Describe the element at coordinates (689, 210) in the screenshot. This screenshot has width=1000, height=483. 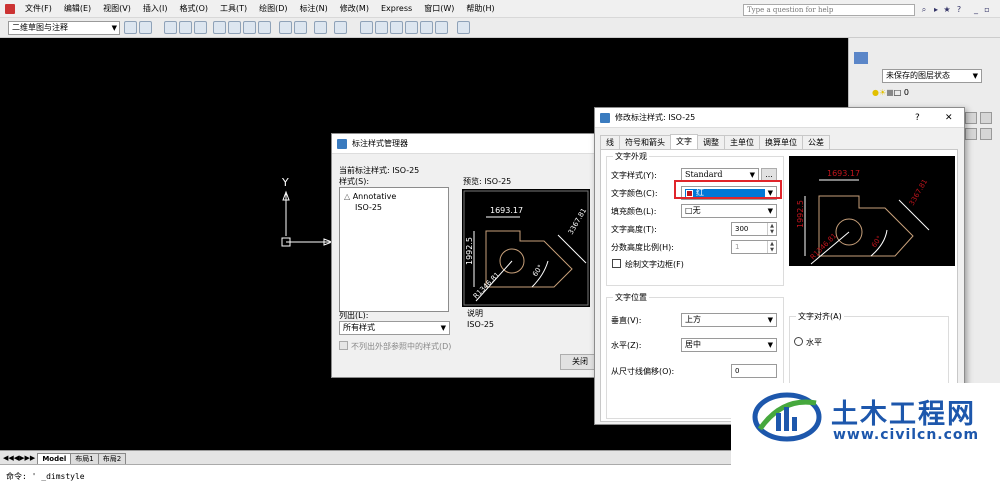
I see `empty-swatch-icon: □` at that location.